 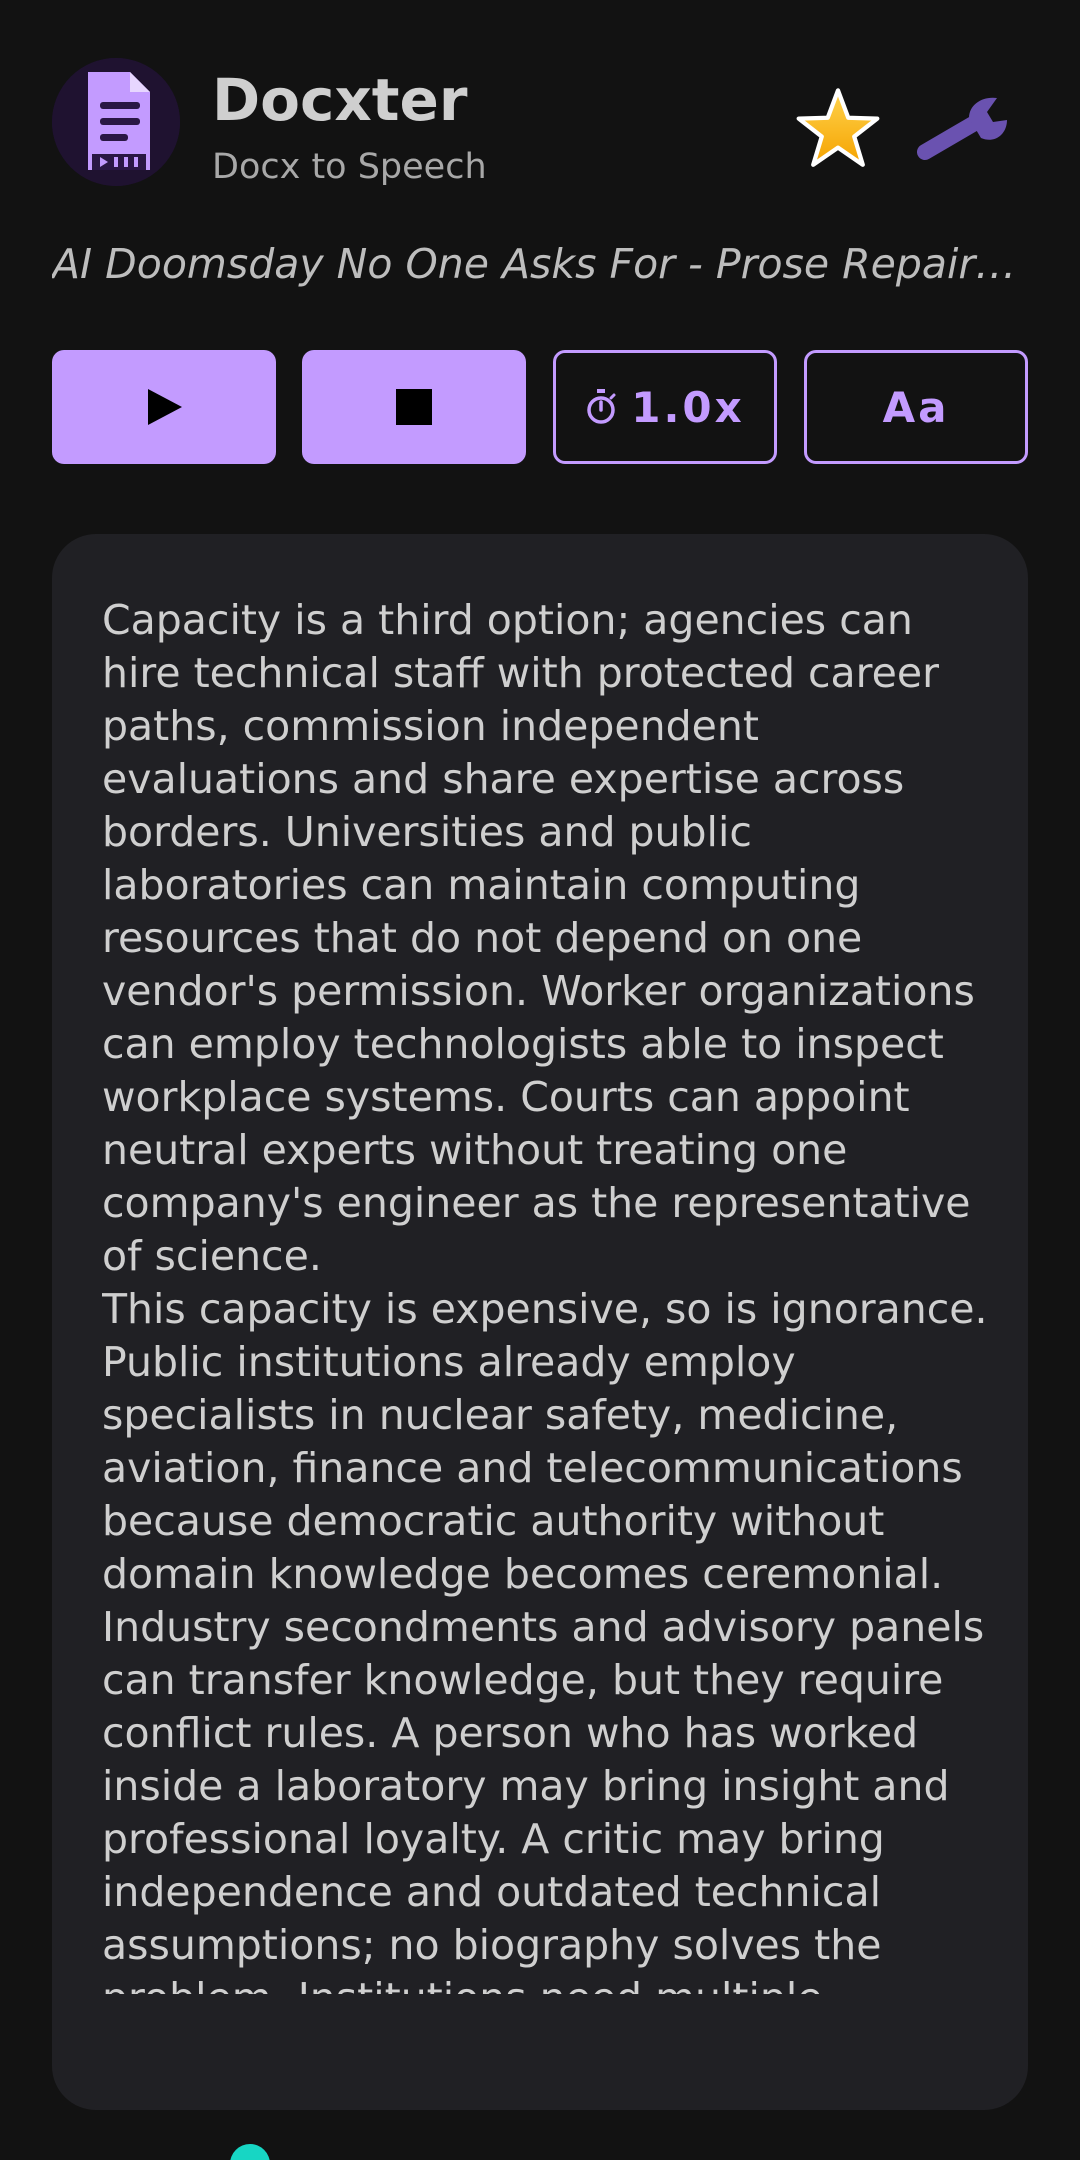 I want to click on speed-label: 1.0x, so click(x=688, y=407).